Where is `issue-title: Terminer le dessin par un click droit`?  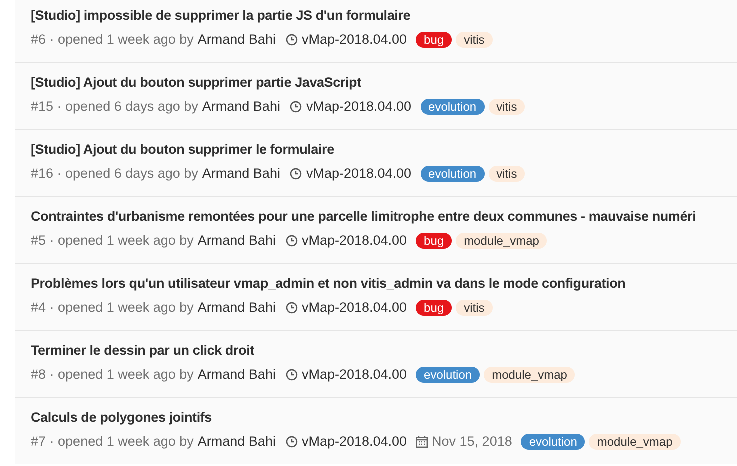 issue-title: Terminer le dessin par un click droit is located at coordinates (384, 351).